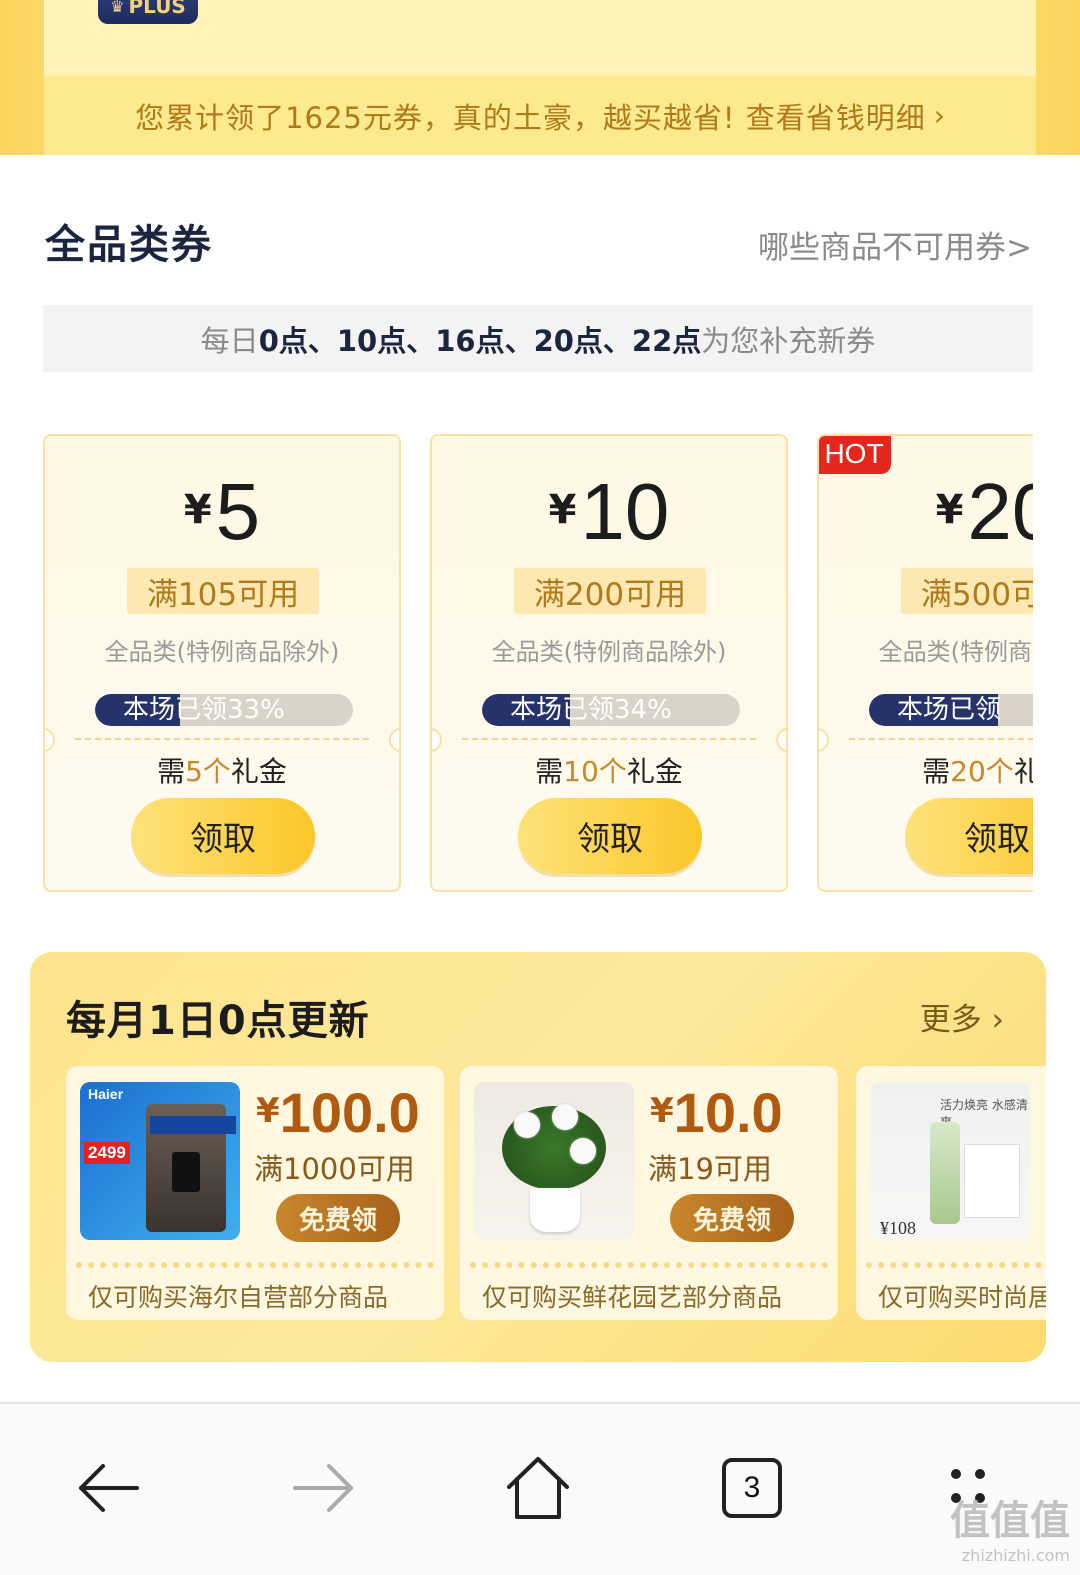 This screenshot has width=1080, height=1575. I want to click on product-image: 活力焕亮 水感清爽 ¥108, so click(950, 1161).